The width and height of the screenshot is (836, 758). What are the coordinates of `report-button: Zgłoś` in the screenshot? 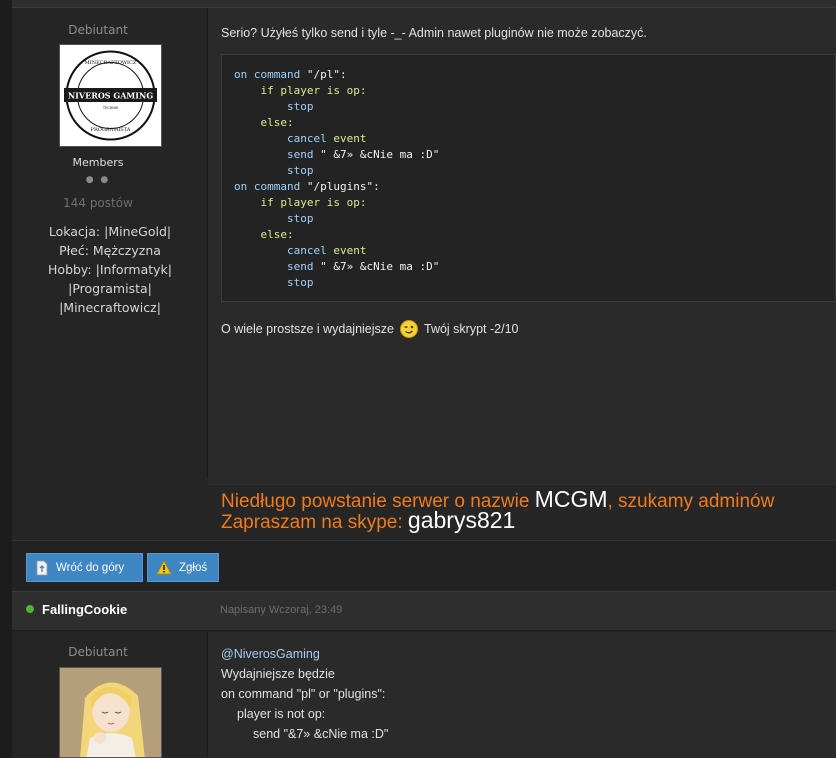 It's located at (183, 567).